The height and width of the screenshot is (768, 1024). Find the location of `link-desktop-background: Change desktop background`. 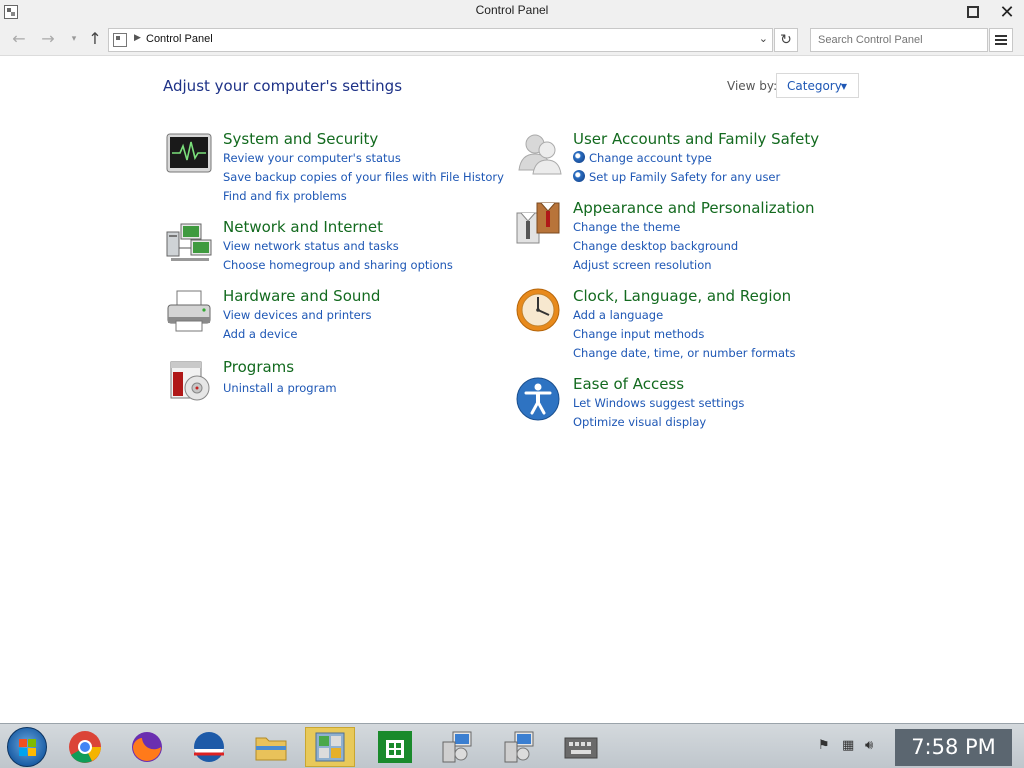

link-desktop-background: Change desktop background is located at coordinates (655, 246).